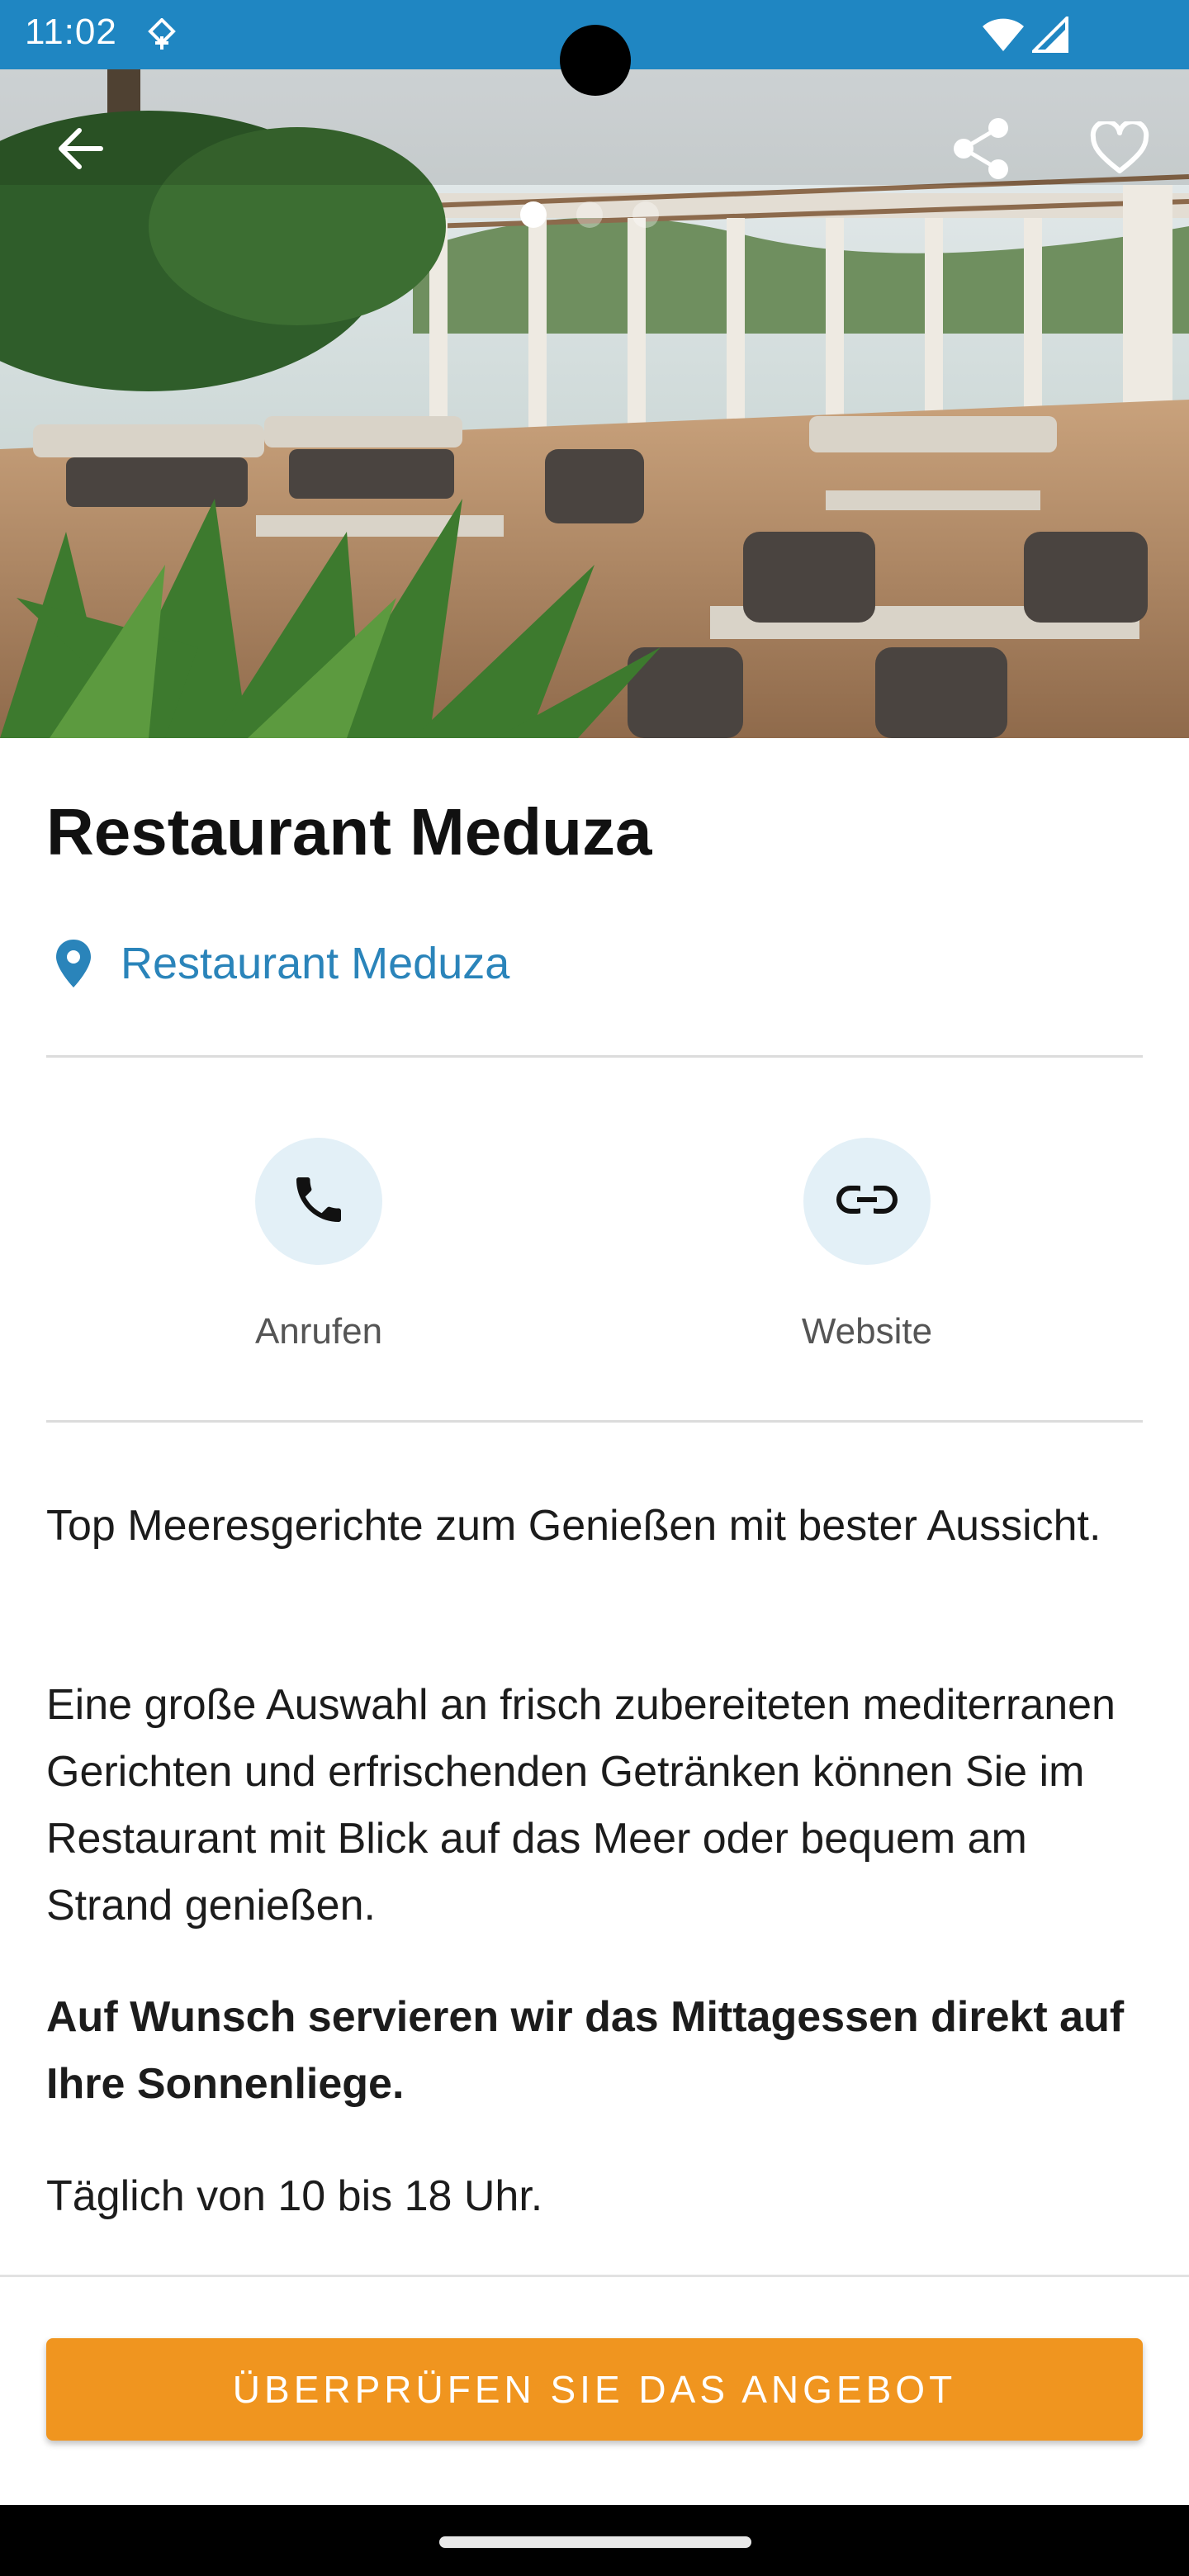  I want to click on share-button, so click(981, 150).